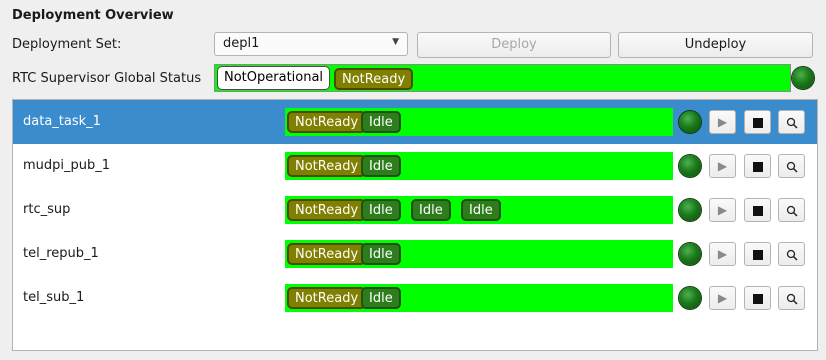 The width and height of the screenshot is (826, 360). I want to click on component-name: data_task_1, so click(62, 121).